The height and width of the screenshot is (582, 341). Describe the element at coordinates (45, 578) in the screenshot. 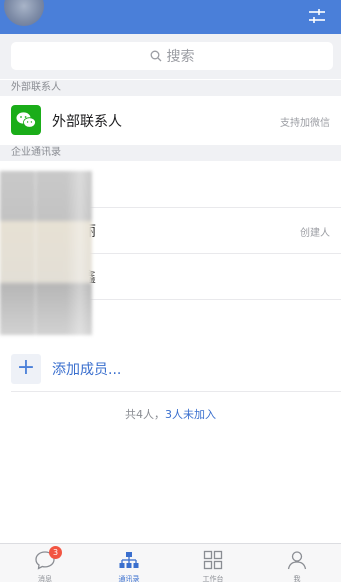

I see `tab-label: 消息` at that location.